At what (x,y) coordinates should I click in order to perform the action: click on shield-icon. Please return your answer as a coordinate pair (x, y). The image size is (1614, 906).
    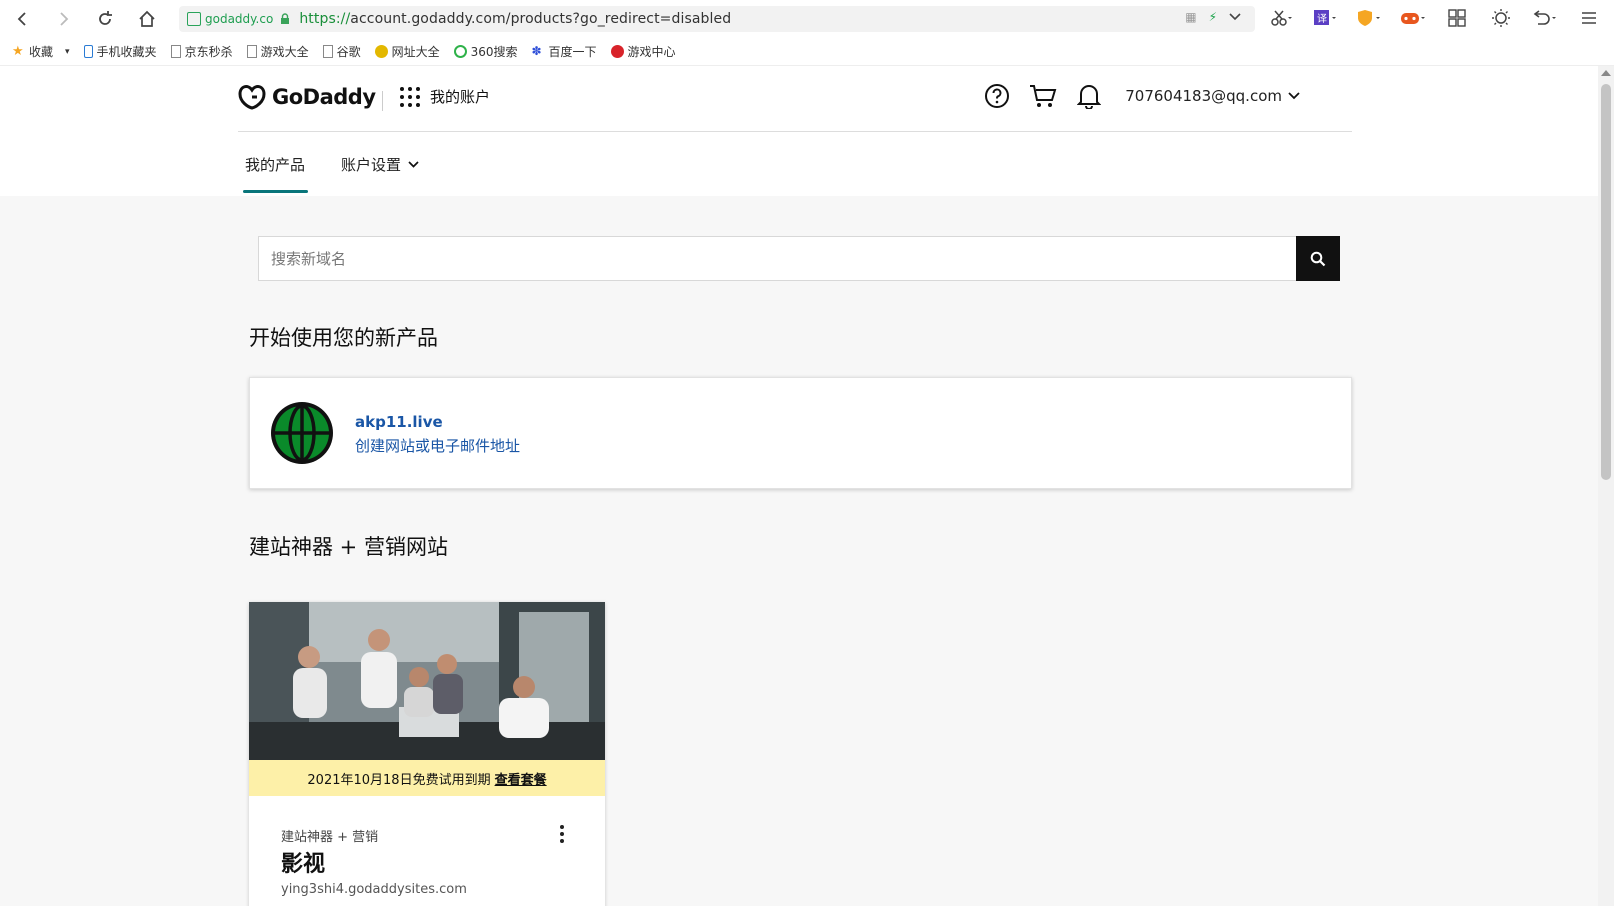
    Looking at the image, I should click on (1369, 18).